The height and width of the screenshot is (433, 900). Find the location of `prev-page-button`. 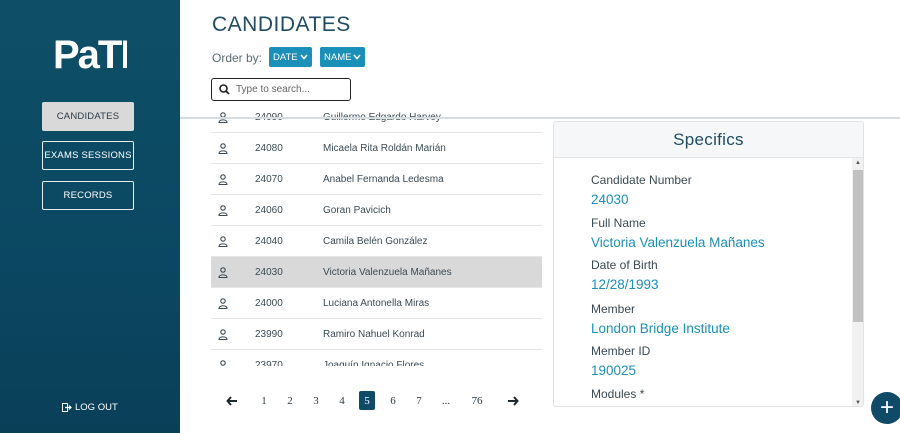

prev-page-button is located at coordinates (232, 400).